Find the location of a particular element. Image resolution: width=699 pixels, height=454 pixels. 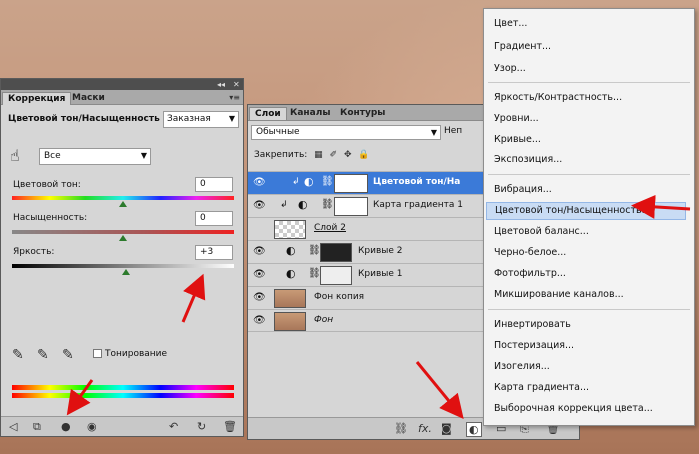

arrow-to-adjustment-button is located at coordinates (439, 390).